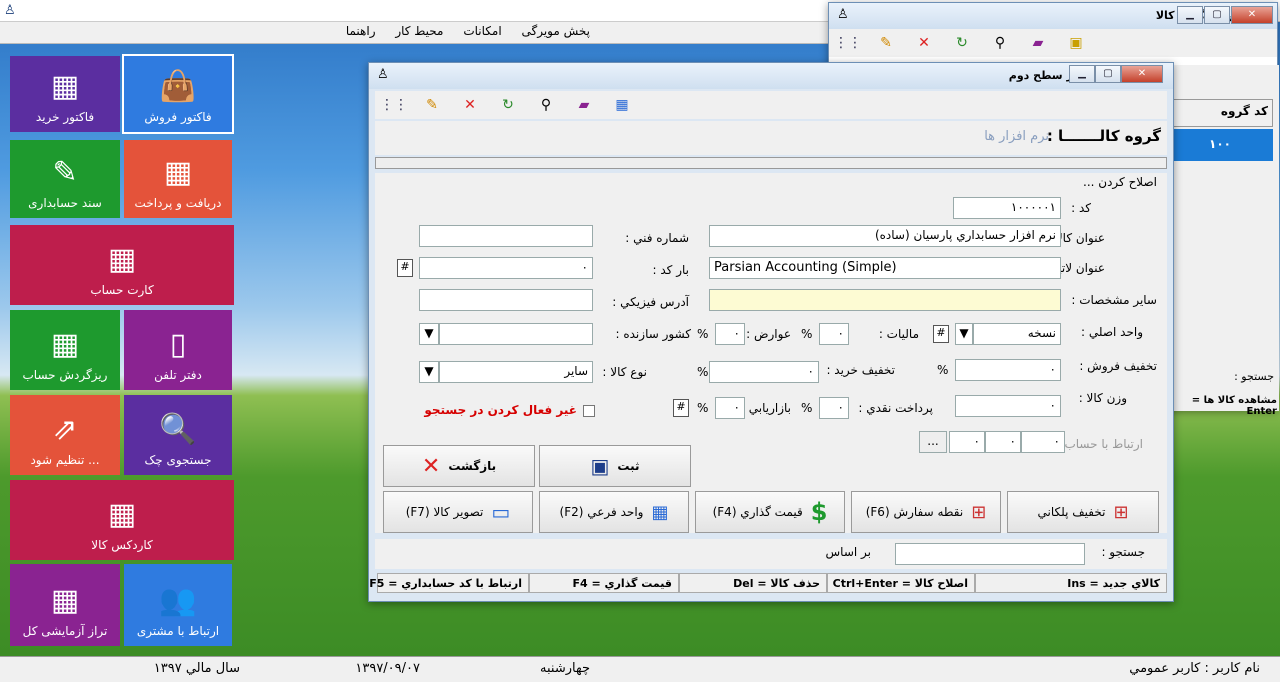  Describe the element at coordinates (670, 270) in the screenshot. I see `barcode-label: بار کد :` at that location.